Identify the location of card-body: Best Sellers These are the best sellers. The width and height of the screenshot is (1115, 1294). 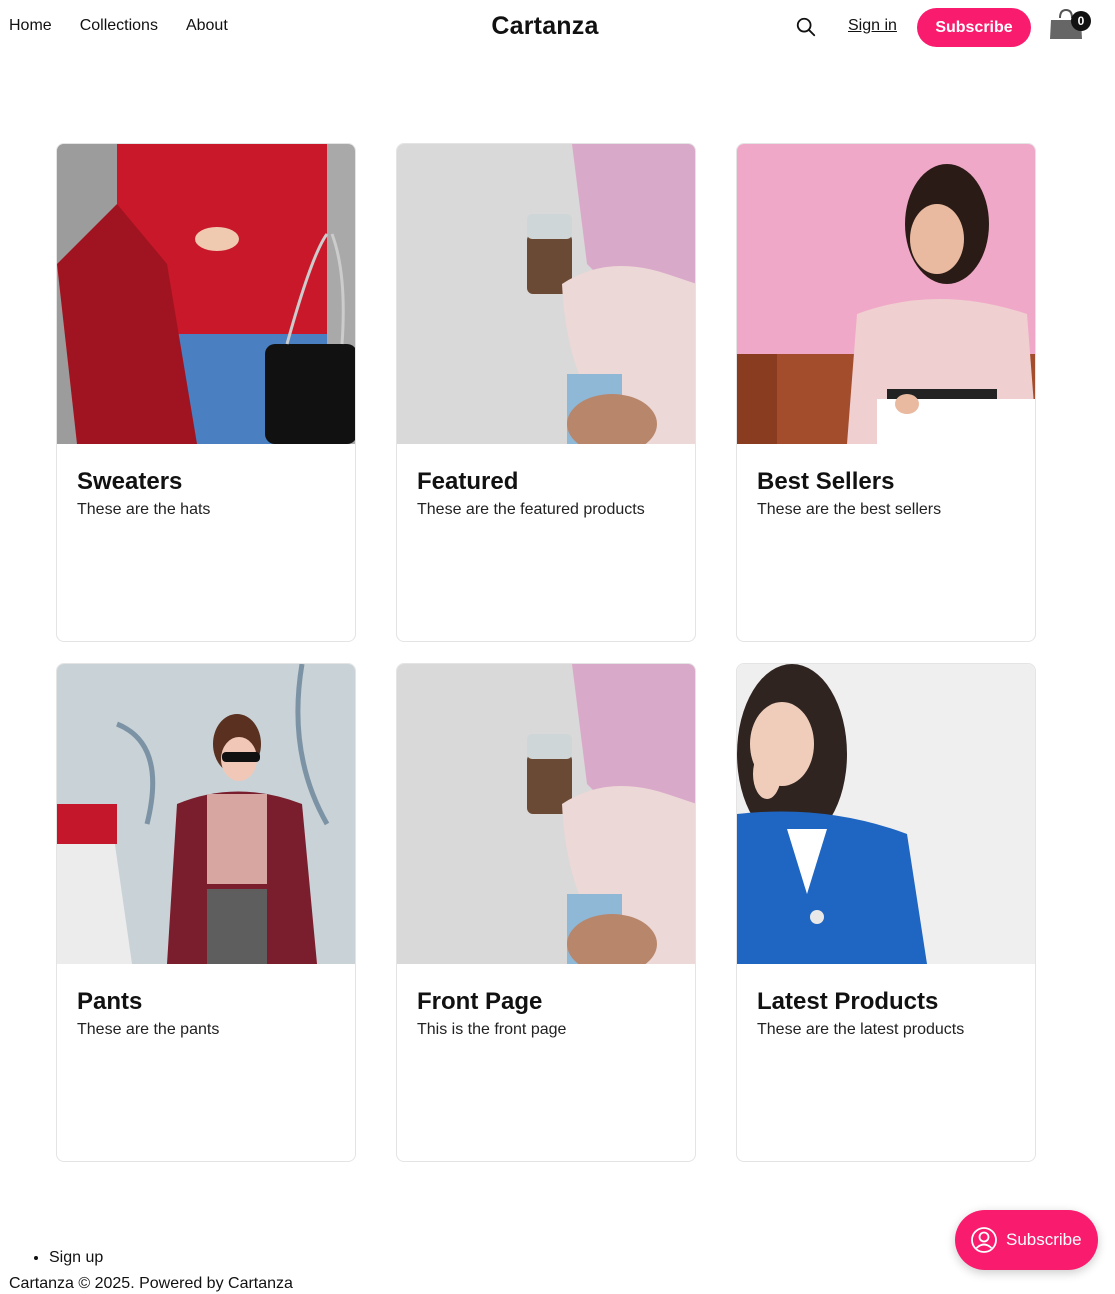
(886, 494).